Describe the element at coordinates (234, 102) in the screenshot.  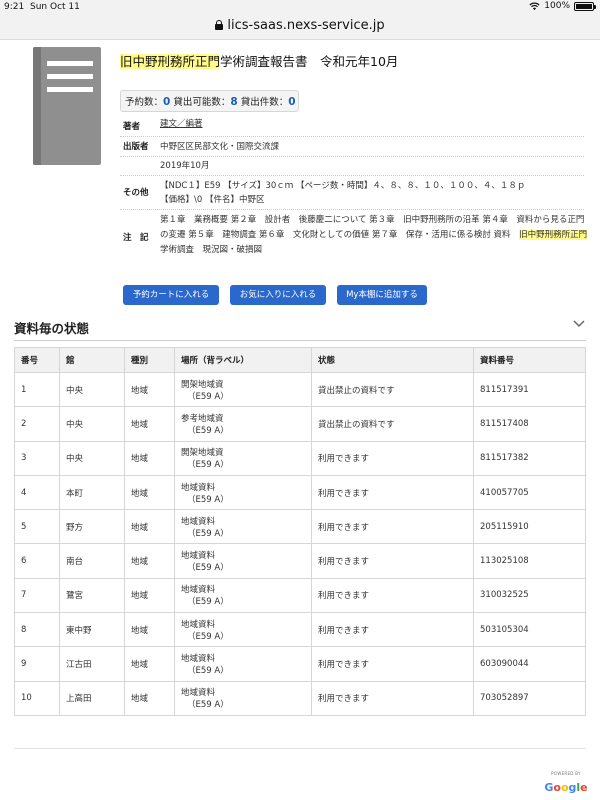
I see `available-count: 8` at that location.